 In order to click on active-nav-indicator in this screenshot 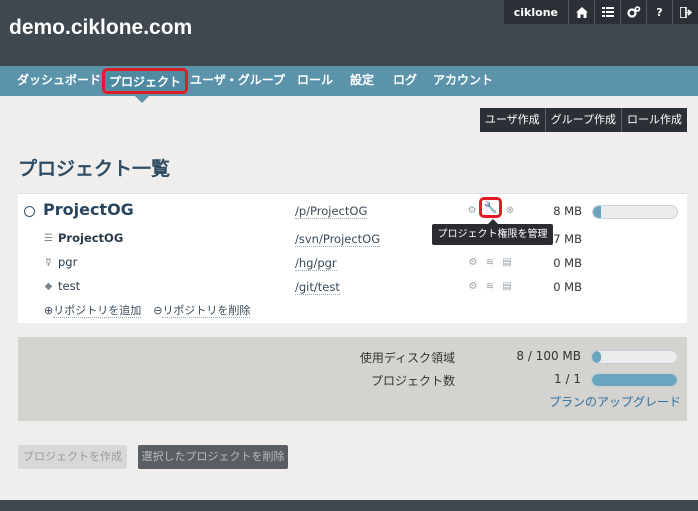, I will do `click(142, 99)`.